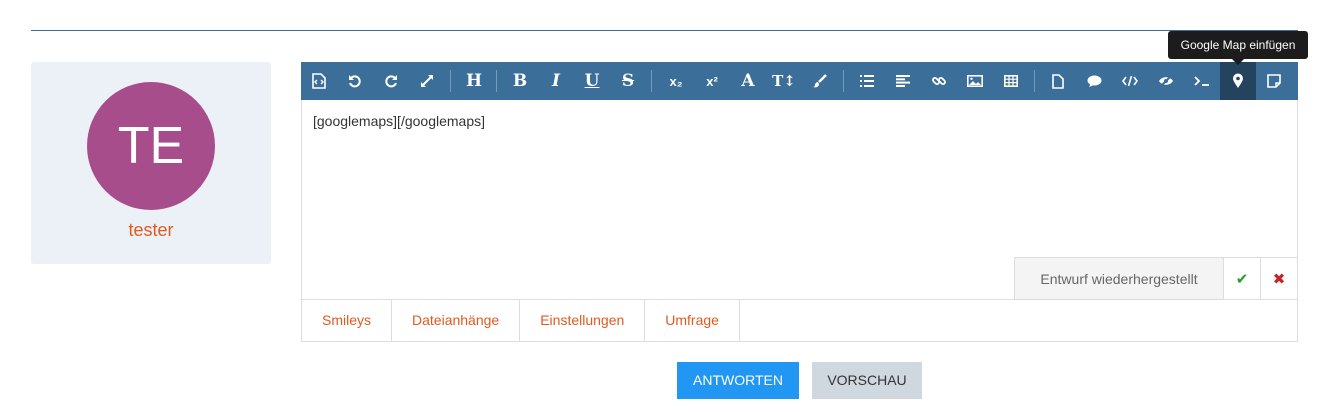 The height and width of the screenshot is (412, 1322). I want to click on strikethrough-icon: S, so click(628, 81).